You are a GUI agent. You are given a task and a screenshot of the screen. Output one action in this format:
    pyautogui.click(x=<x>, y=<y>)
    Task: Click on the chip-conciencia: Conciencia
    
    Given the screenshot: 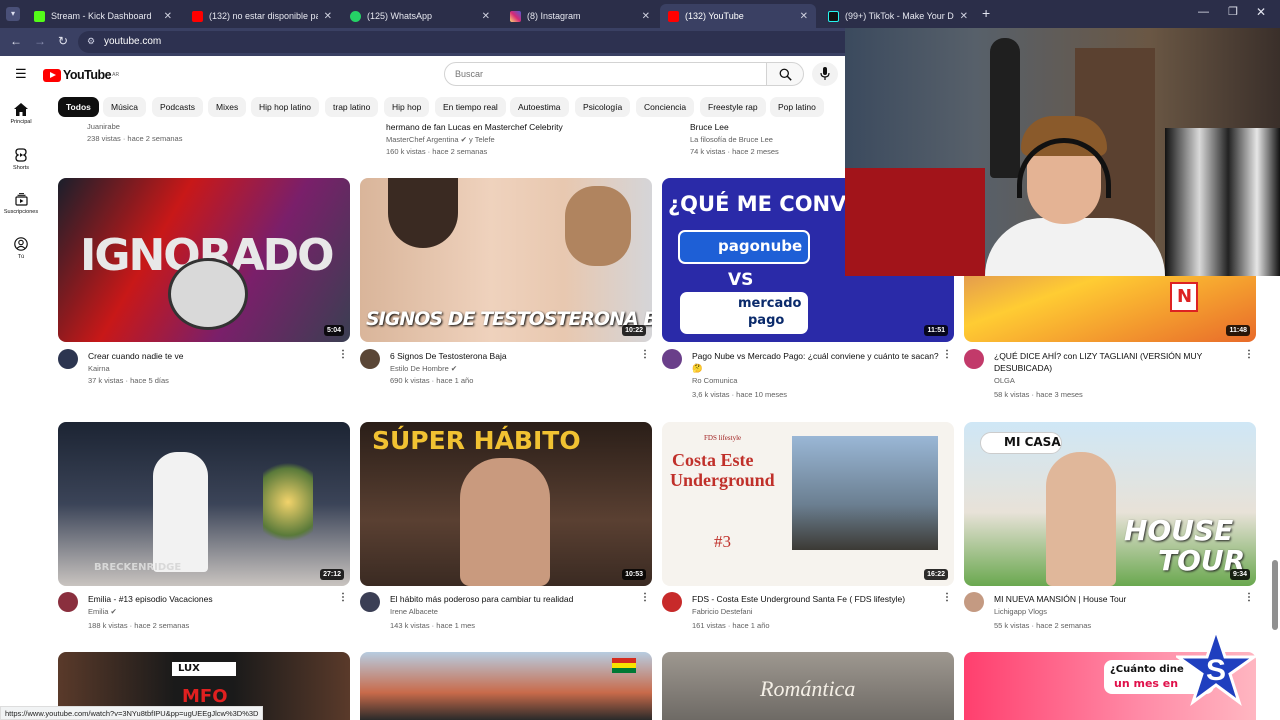 What is the action you would take?
    pyautogui.click(x=665, y=107)
    